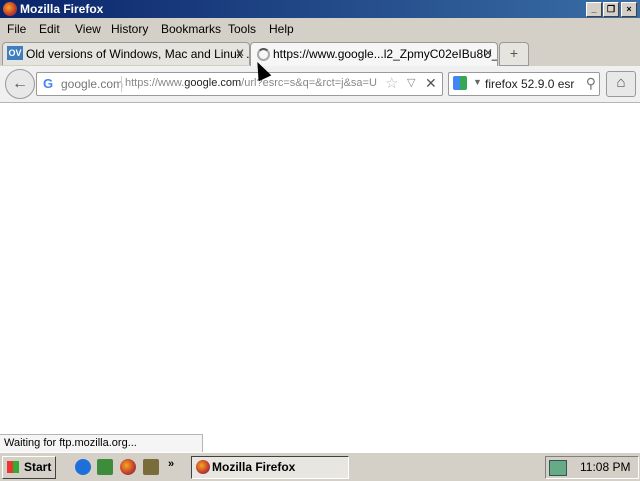 This screenshot has width=640, height=481. What do you see at coordinates (529, 84) in the screenshot?
I see `search-query: firefox 52.9.0 esr` at bounding box center [529, 84].